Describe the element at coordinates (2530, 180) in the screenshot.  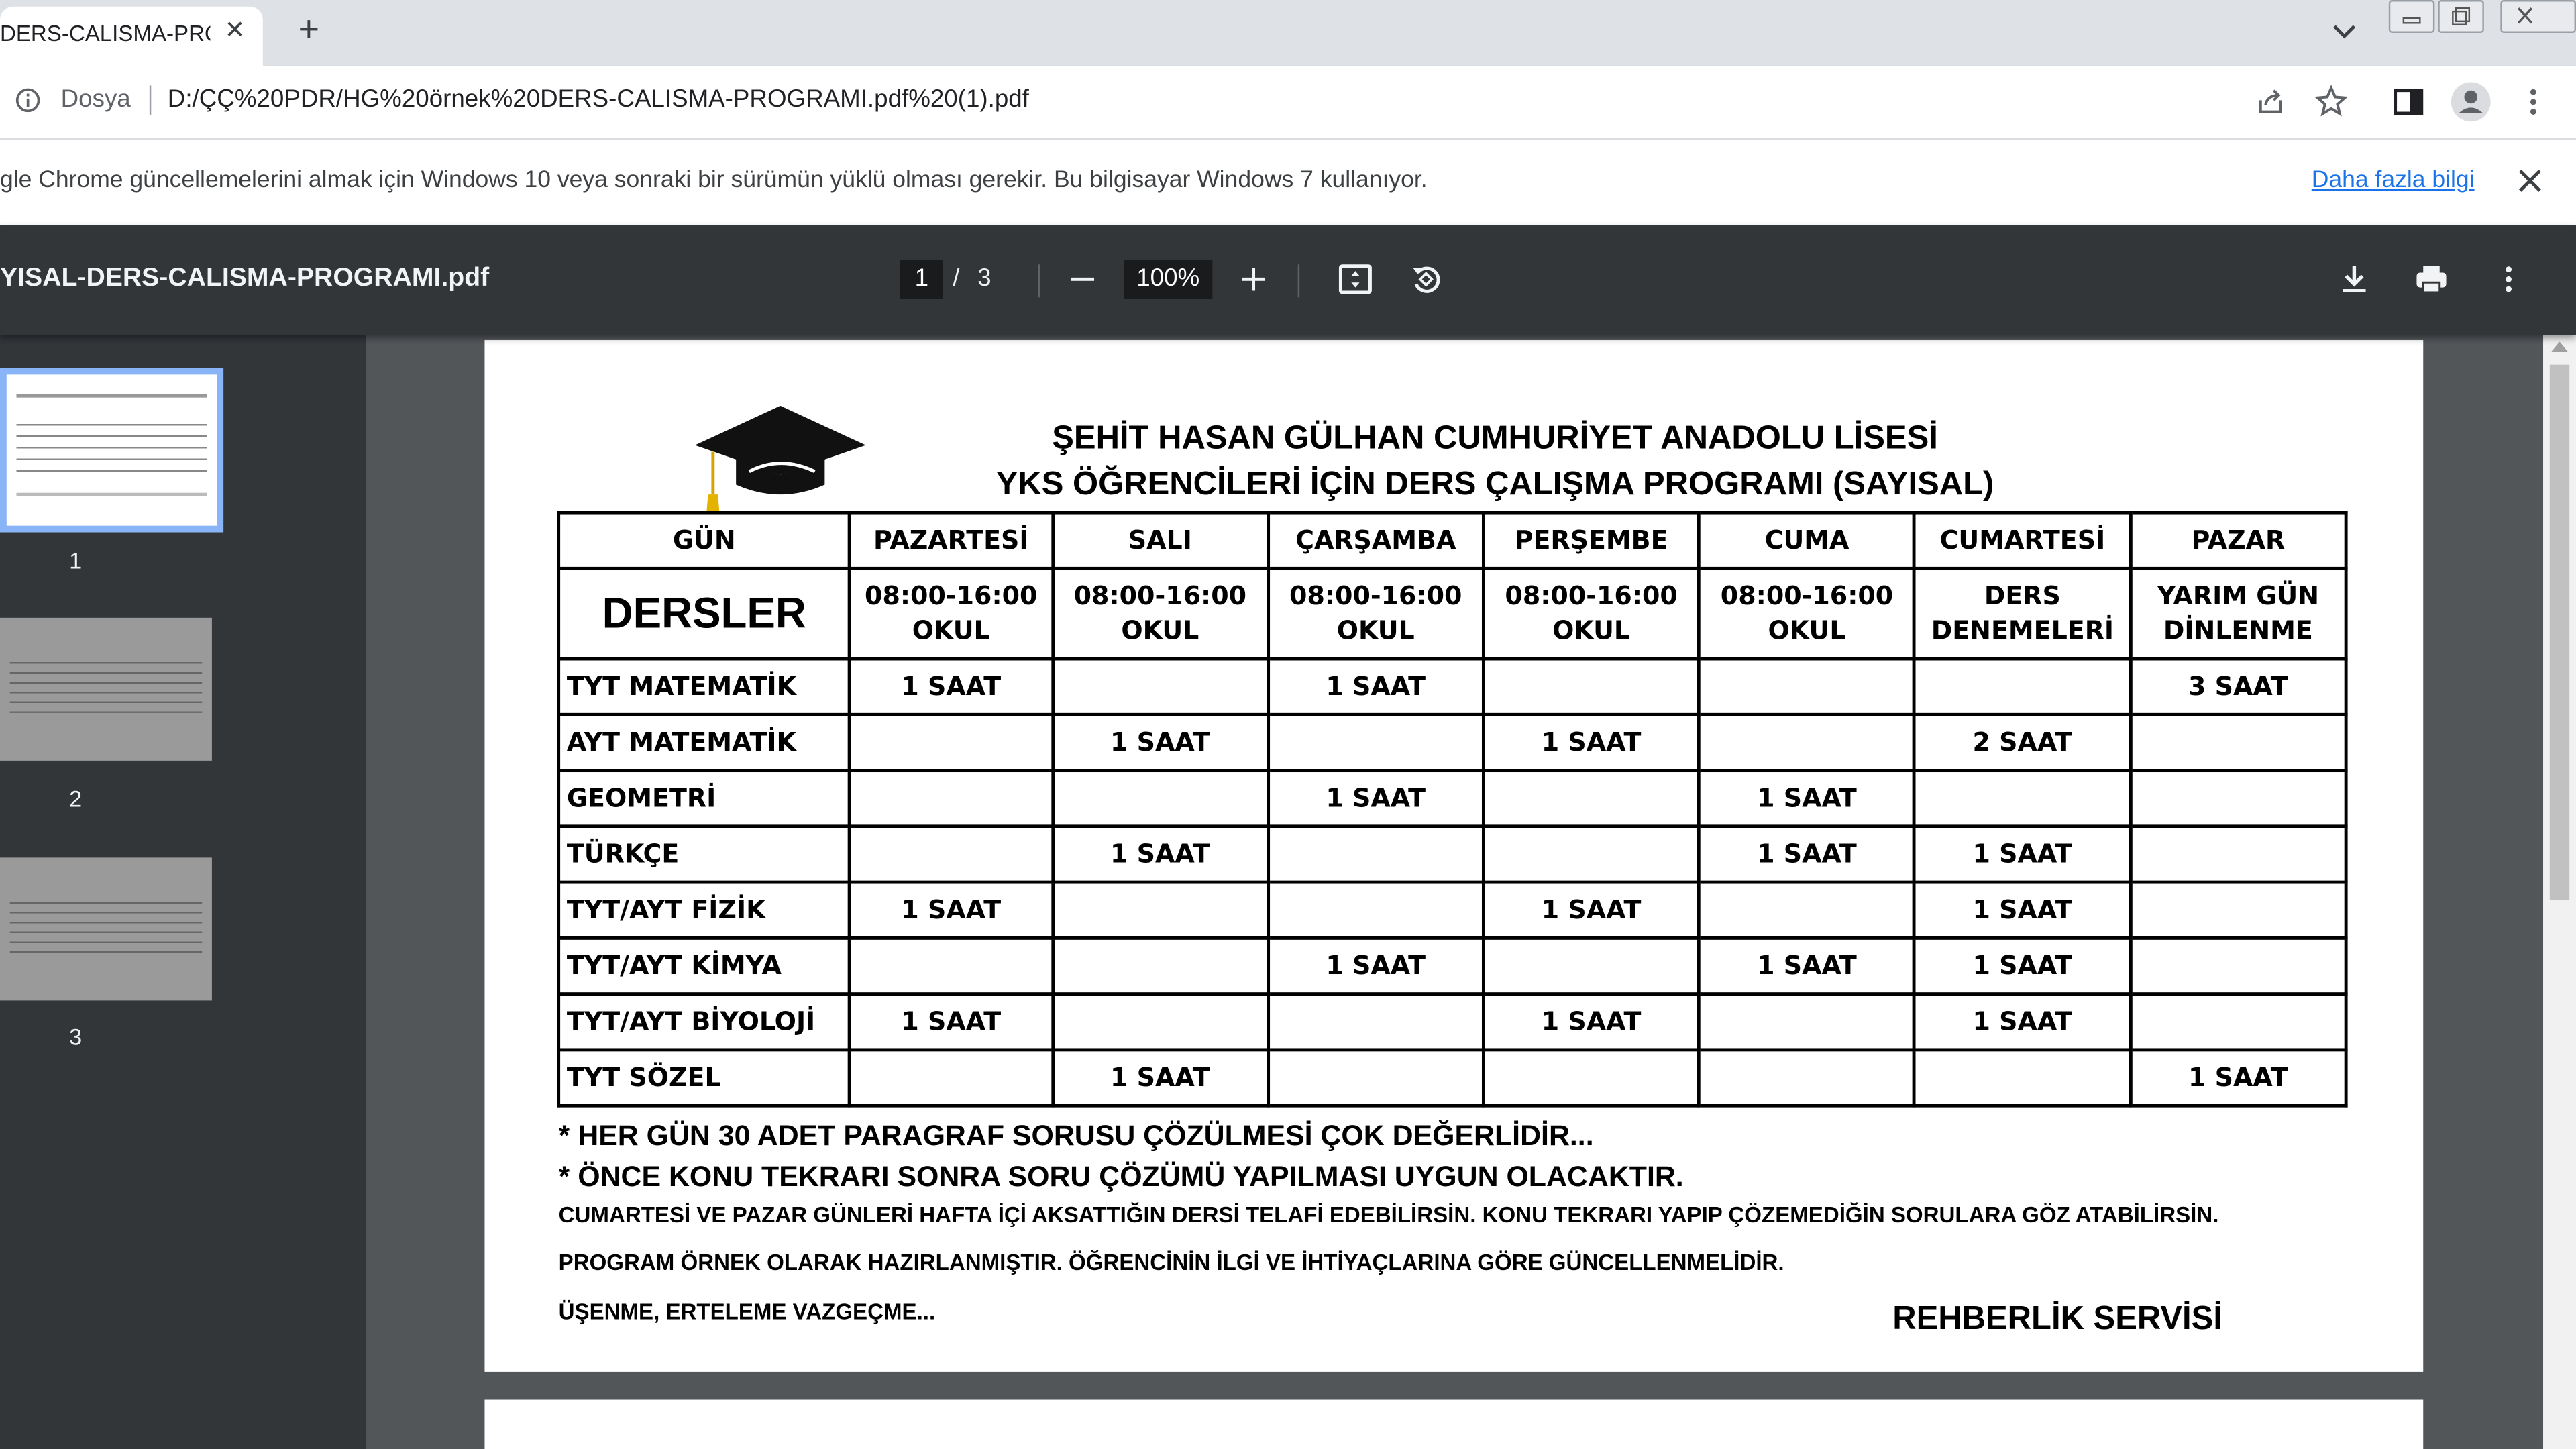
I see `close-icon` at that location.